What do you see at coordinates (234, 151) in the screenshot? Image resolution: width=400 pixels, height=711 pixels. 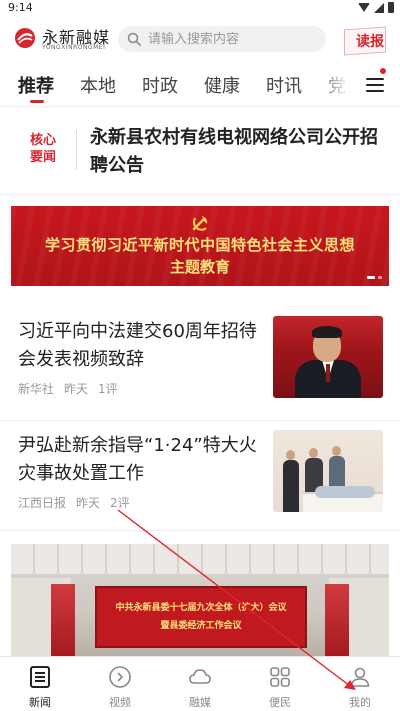 I see `key-news-title: 永新县农村有线电视网络公司公开招聘公告` at bounding box center [234, 151].